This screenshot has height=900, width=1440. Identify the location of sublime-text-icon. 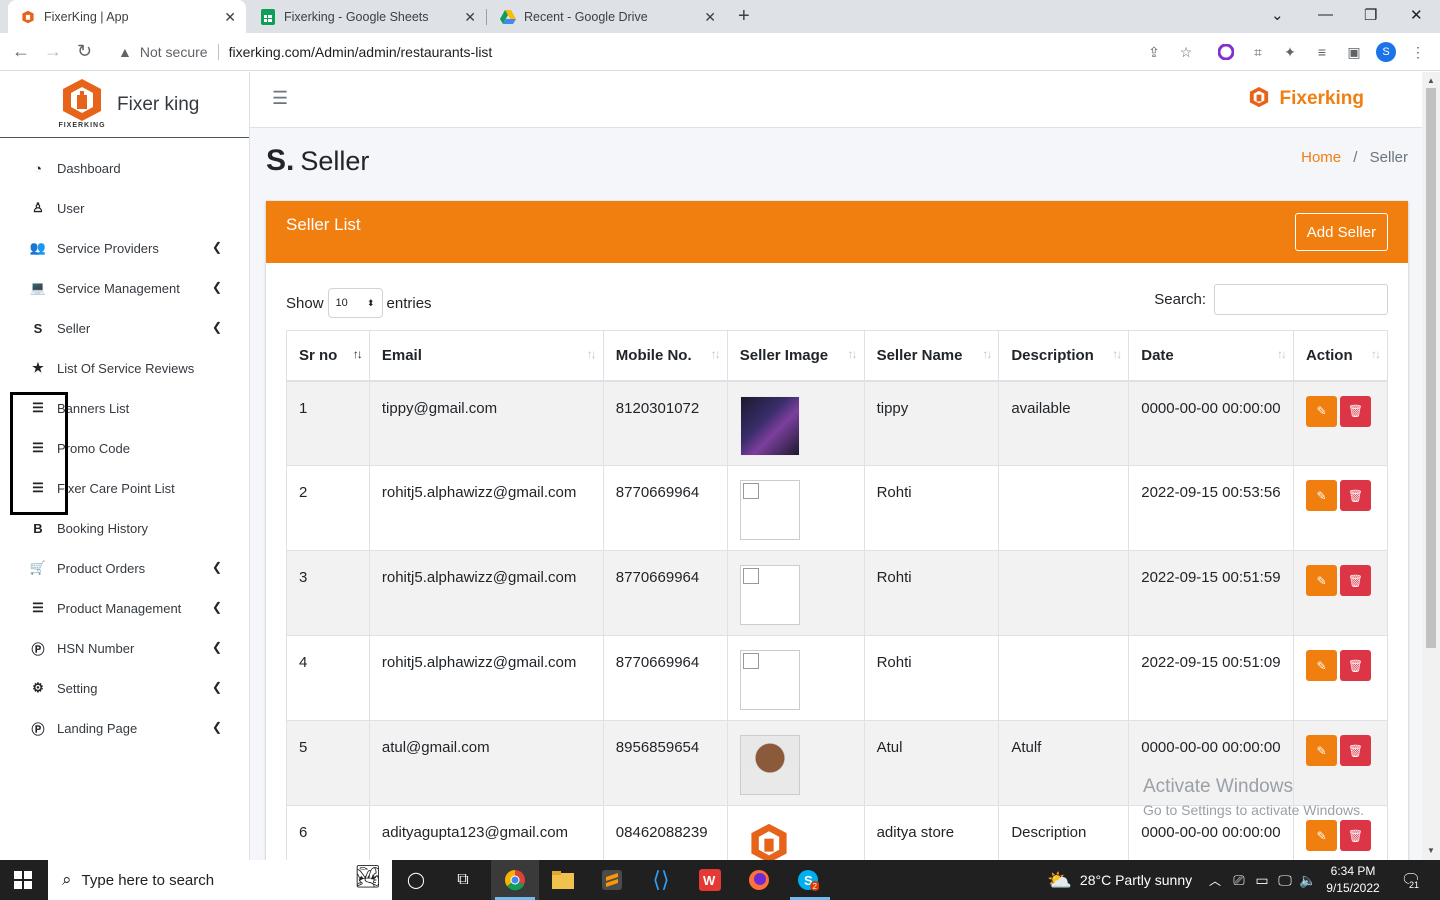
(612, 880).